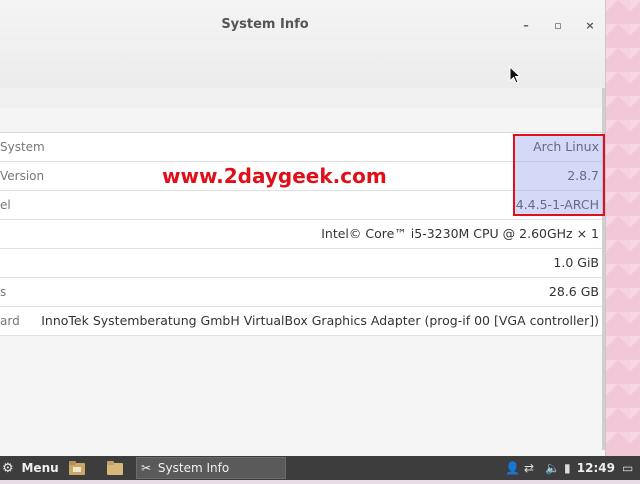 The height and width of the screenshot is (484, 640). I want to click on clock: 12:49, so click(596, 468).